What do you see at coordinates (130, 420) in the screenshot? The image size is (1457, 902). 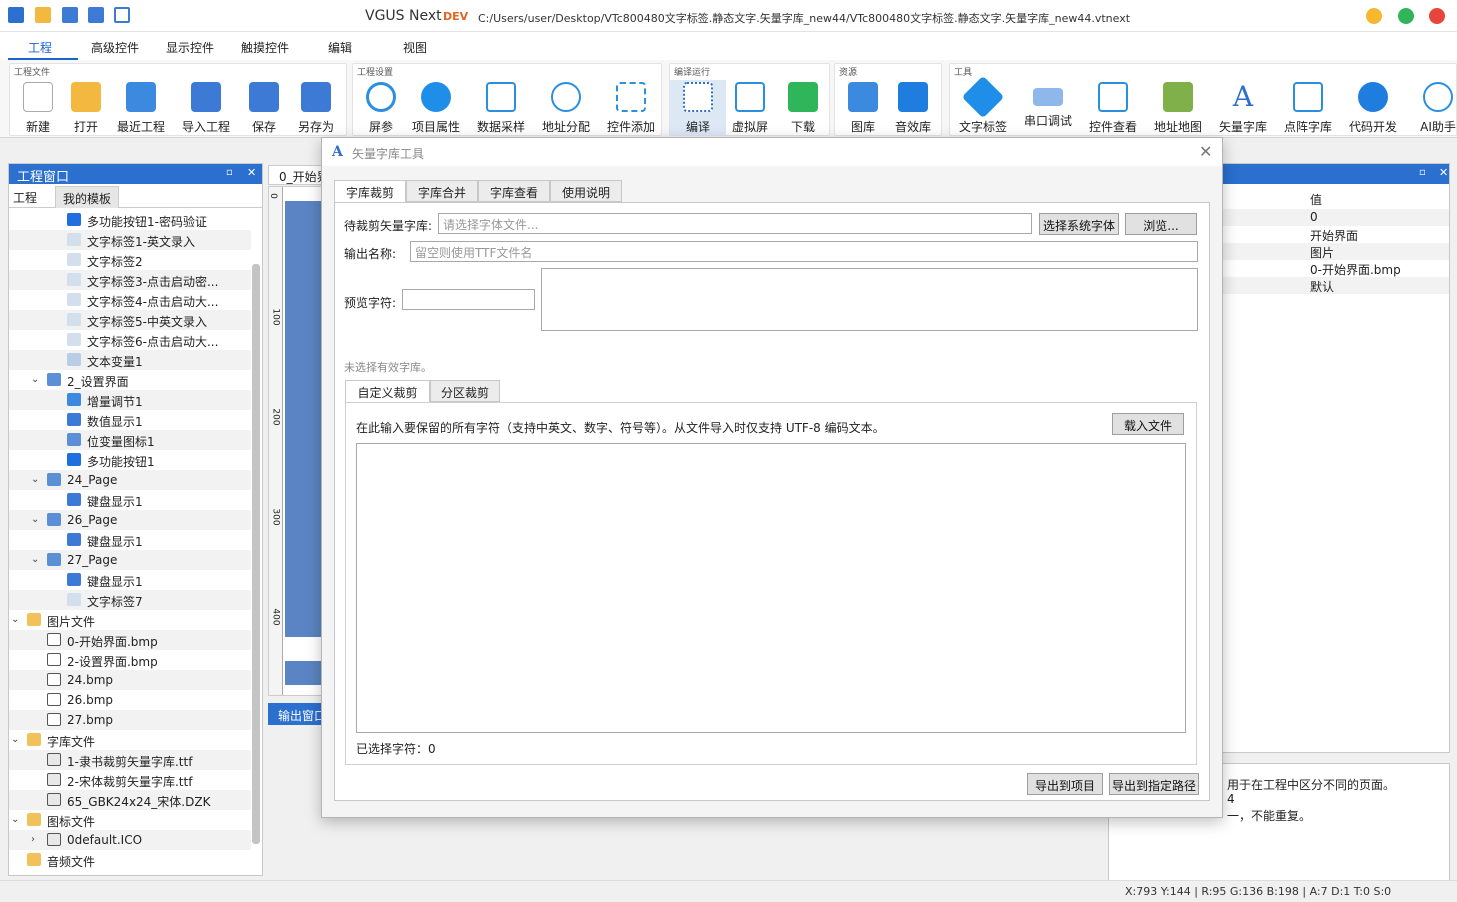 I see `tree-item: 数值显示1` at bounding box center [130, 420].